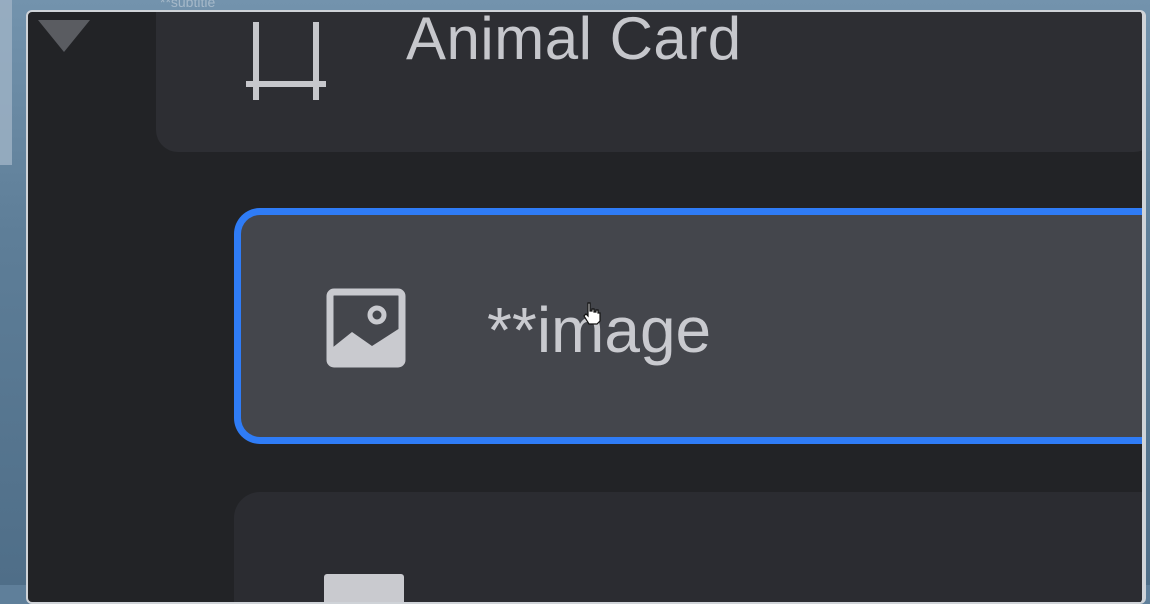  Describe the element at coordinates (188, 5) in the screenshot. I see `background-subtitle-text: **subtitle` at that location.